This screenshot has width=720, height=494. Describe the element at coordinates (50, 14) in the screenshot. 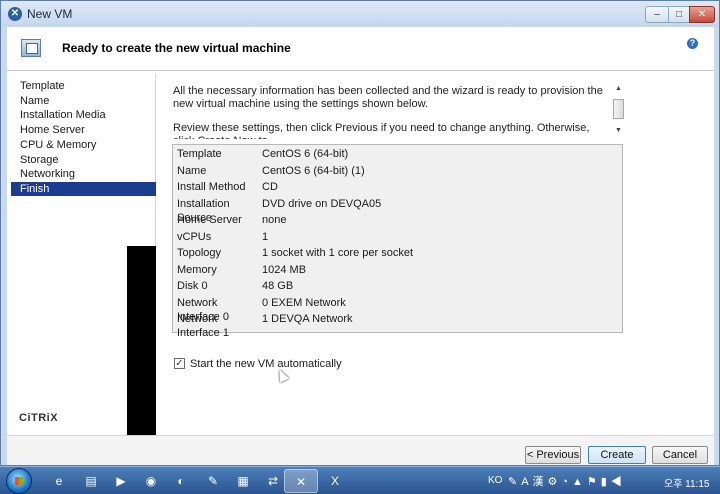

I see `window-title: New VM` at that location.